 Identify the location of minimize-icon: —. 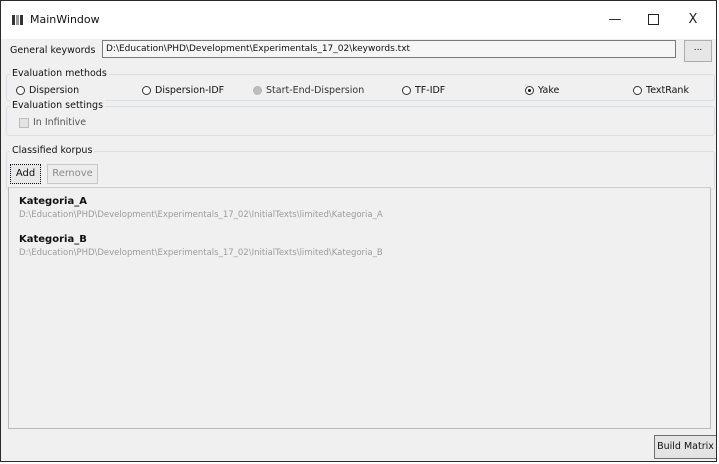
(615, 19).